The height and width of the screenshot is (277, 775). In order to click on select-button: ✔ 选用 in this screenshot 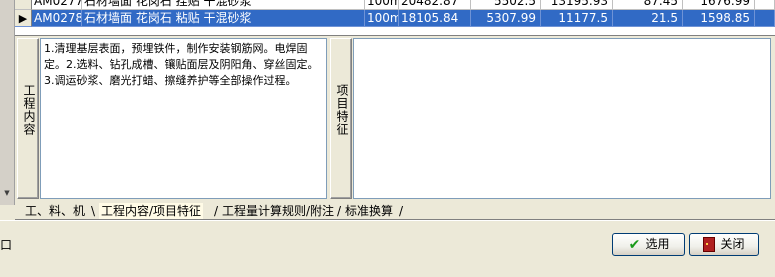, I will do `click(648, 244)`.